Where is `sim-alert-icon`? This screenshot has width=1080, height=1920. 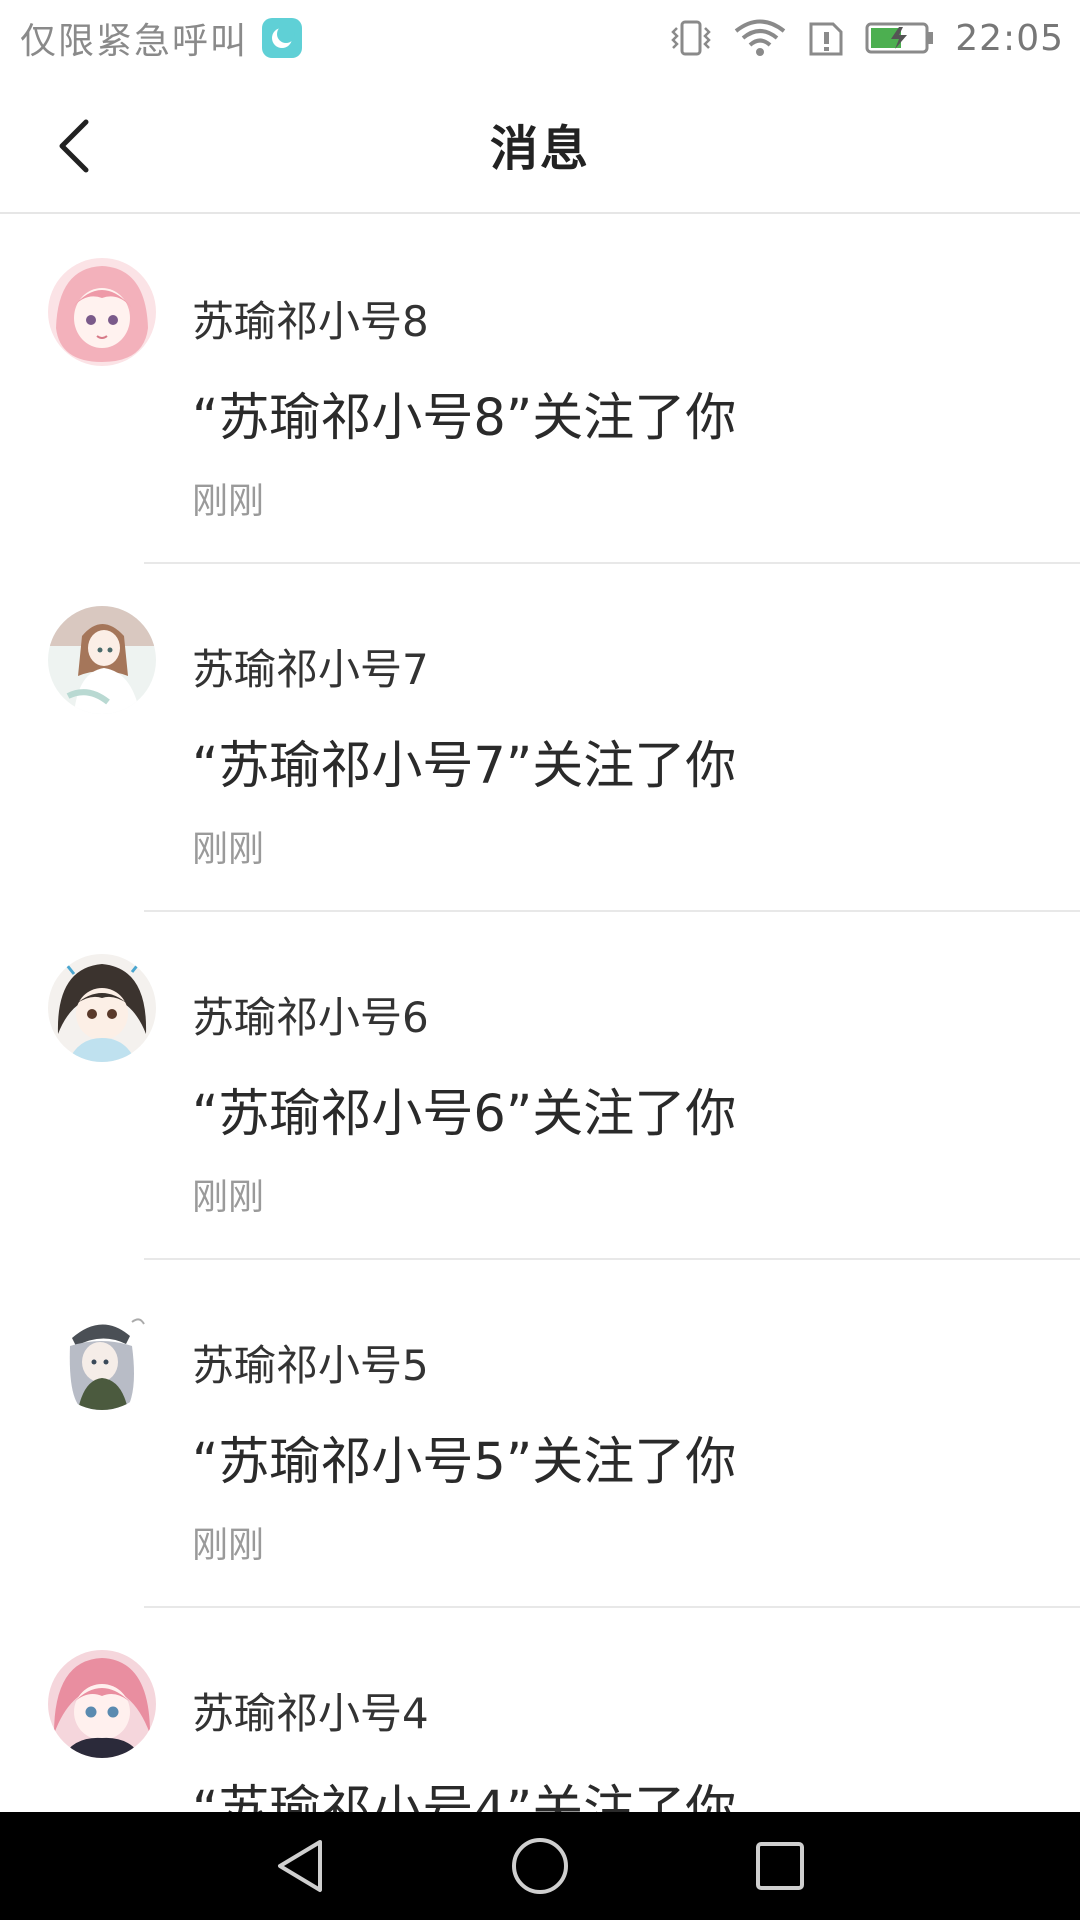 sim-alert-icon is located at coordinates (826, 38).